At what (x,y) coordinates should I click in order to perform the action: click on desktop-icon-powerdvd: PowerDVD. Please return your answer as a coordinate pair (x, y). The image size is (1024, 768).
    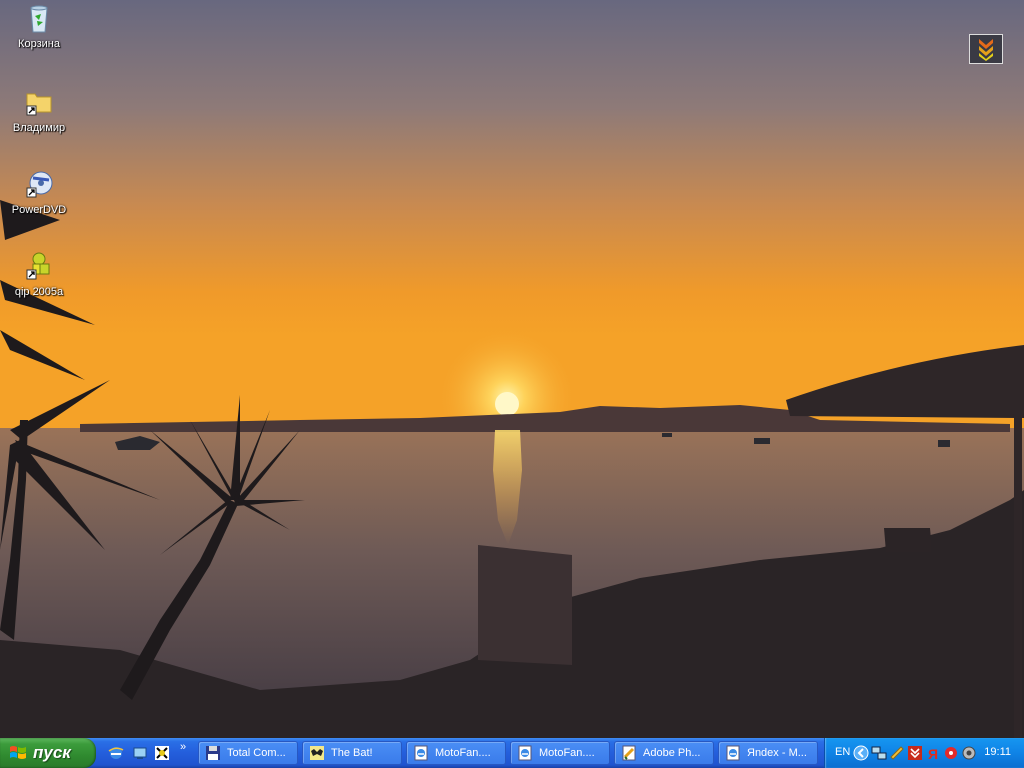
    Looking at the image, I should click on (39, 192).